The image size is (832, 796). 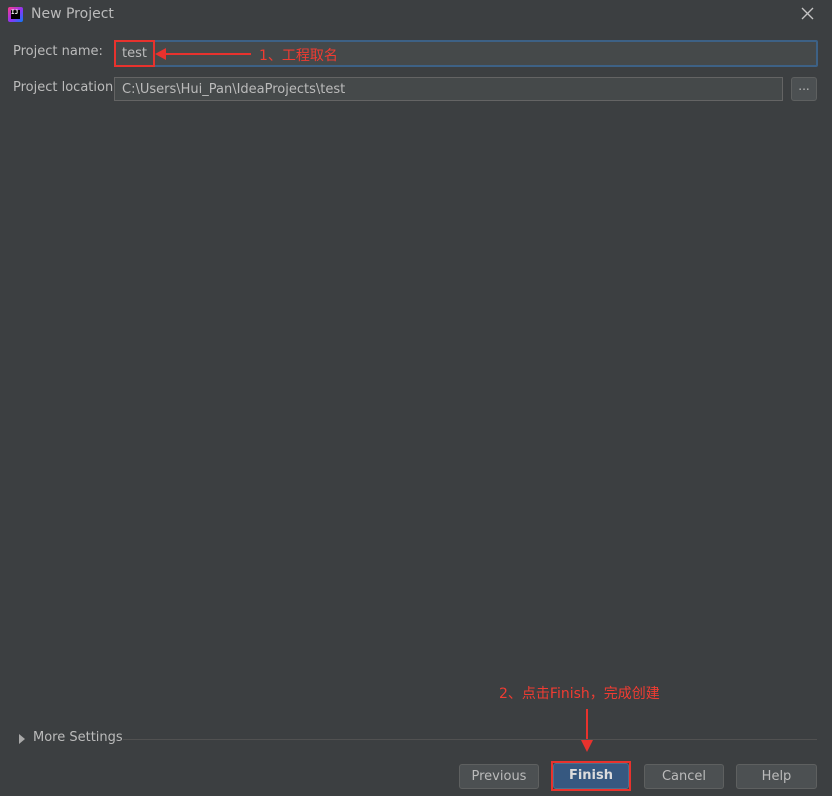 I want to click on annotation-arrow-left-icon, so click(x=203, y=54).